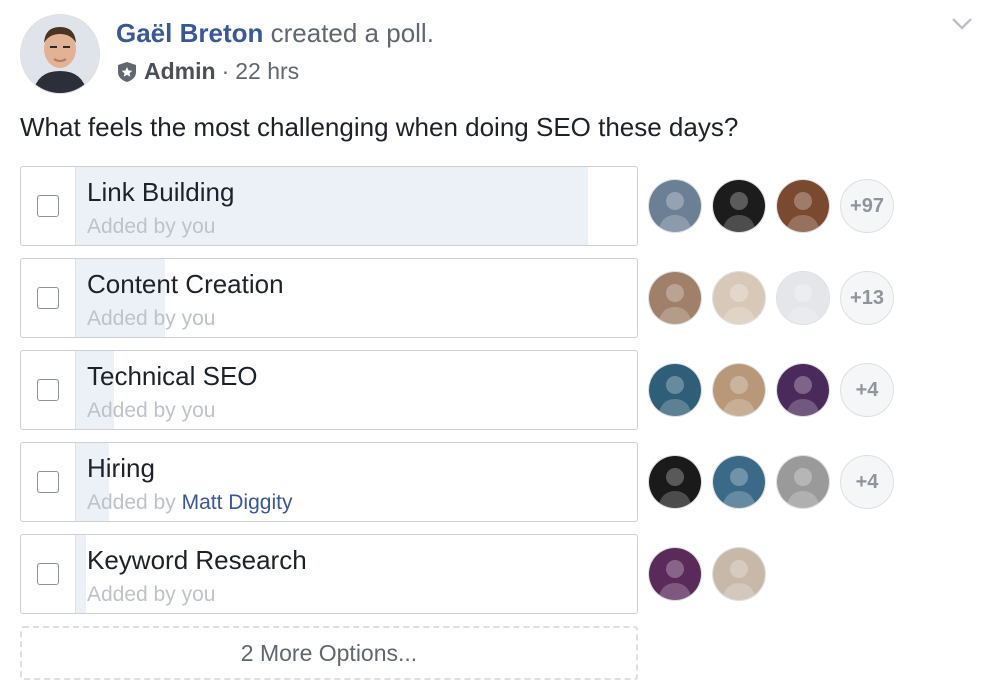 The image size is (986, 698). Describe the element at coordinates (127, 71) in the screenshot. I see `shield-icon` at that location.